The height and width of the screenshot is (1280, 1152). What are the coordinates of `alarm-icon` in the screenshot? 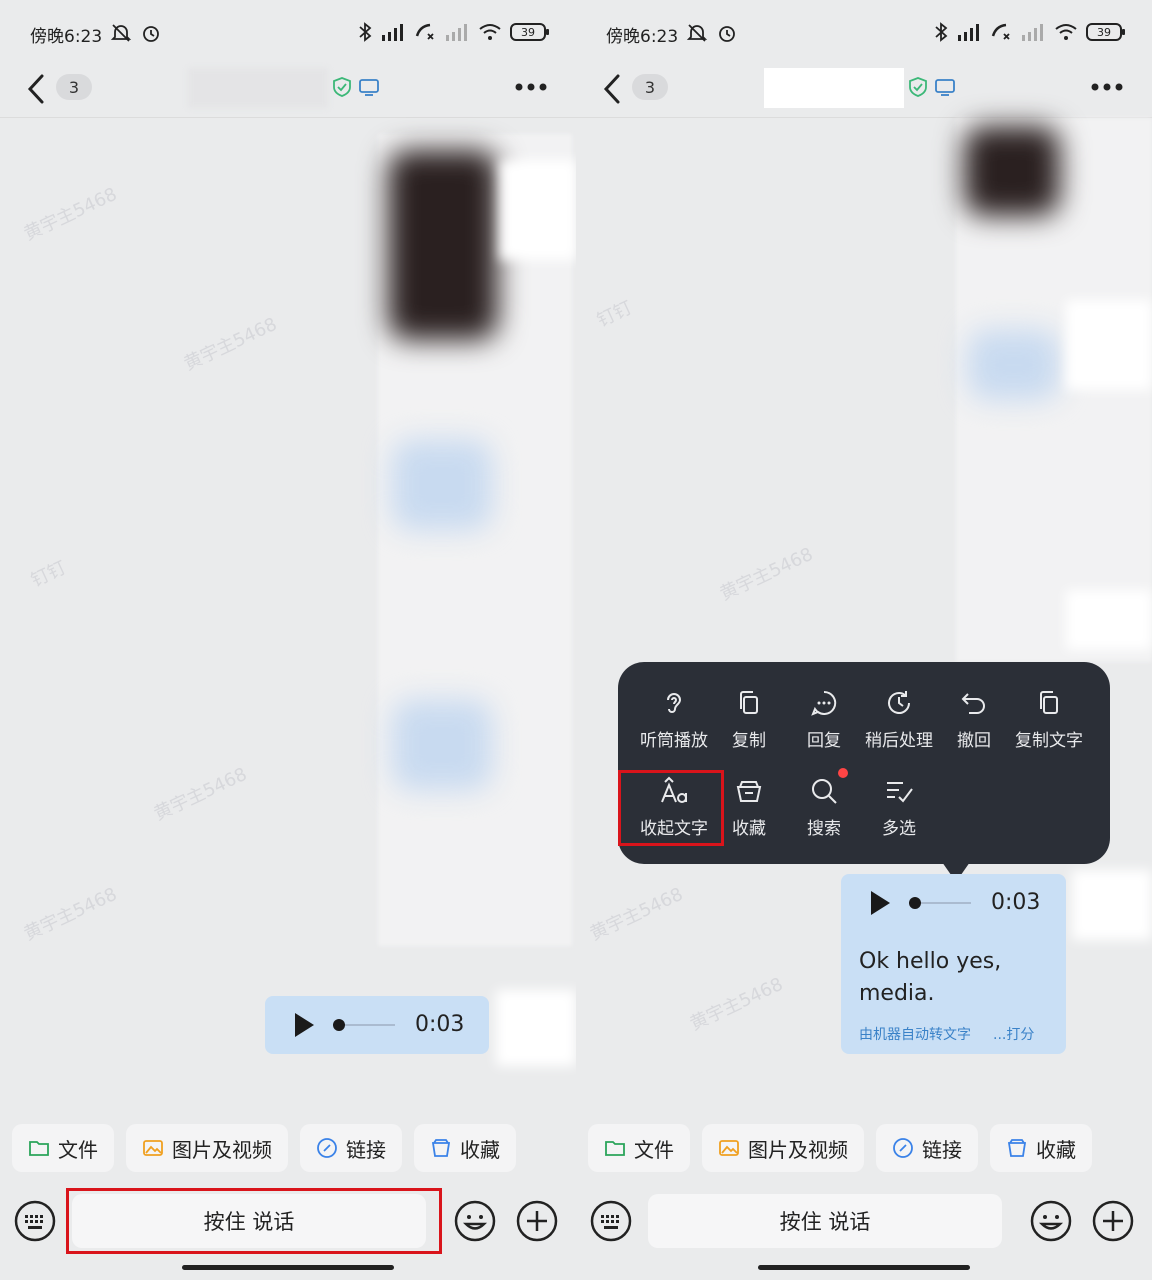 It's located at (151, 34).